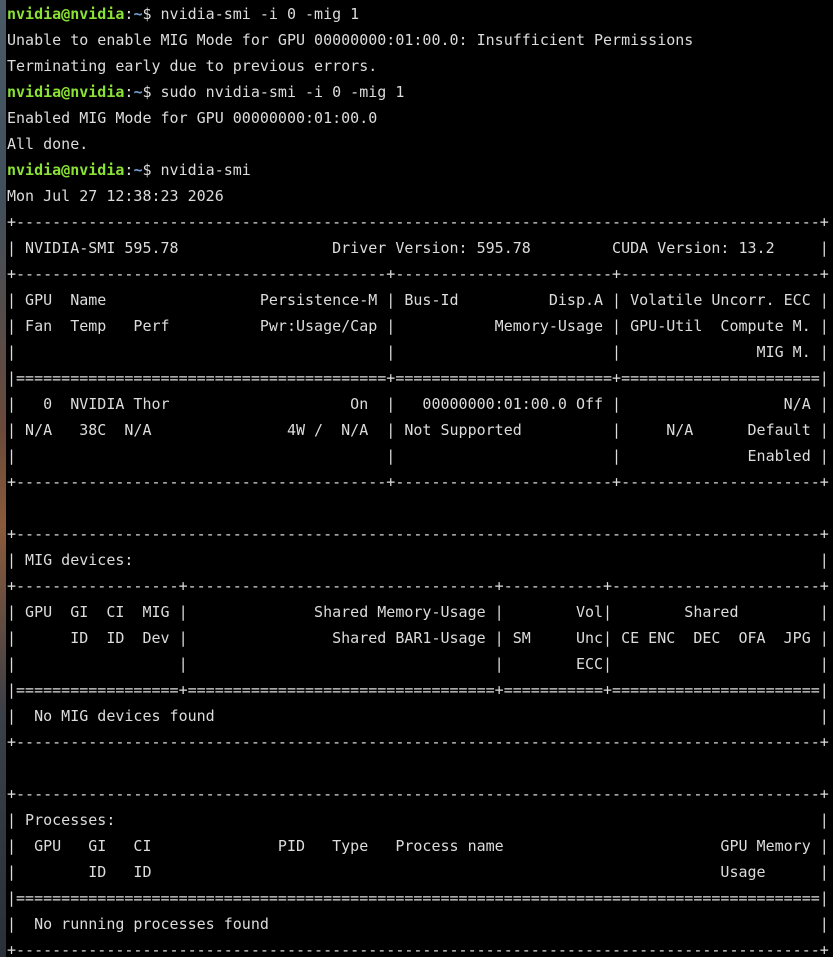 Image resolution: width=833 pixels, height=957 pixels. I want to click on output-line: | ID ID Usage |, so click(418, 872).